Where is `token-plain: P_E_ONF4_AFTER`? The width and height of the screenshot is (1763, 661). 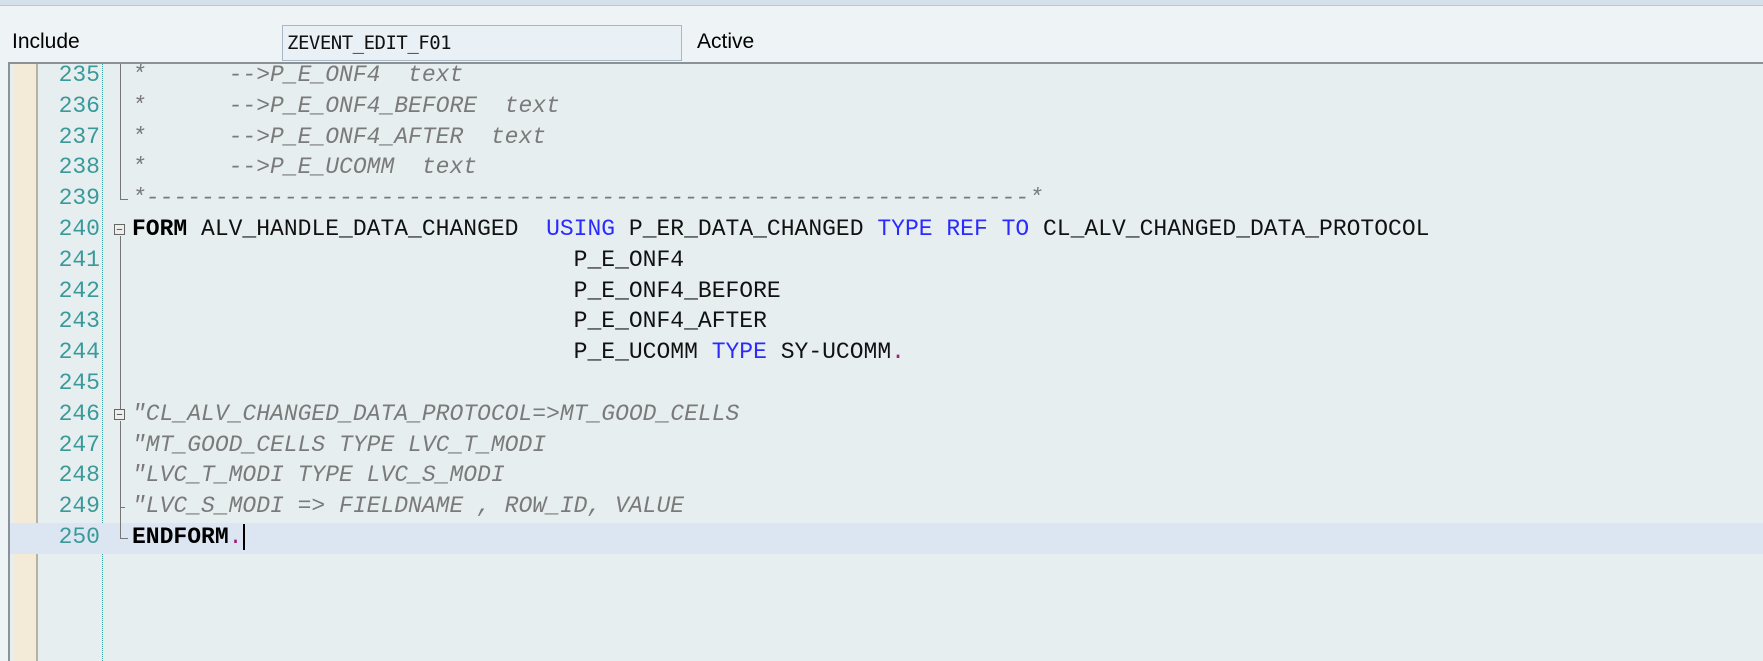 token-plain: P_E_ONF4_AFTER is located at coordinates (449, 321).